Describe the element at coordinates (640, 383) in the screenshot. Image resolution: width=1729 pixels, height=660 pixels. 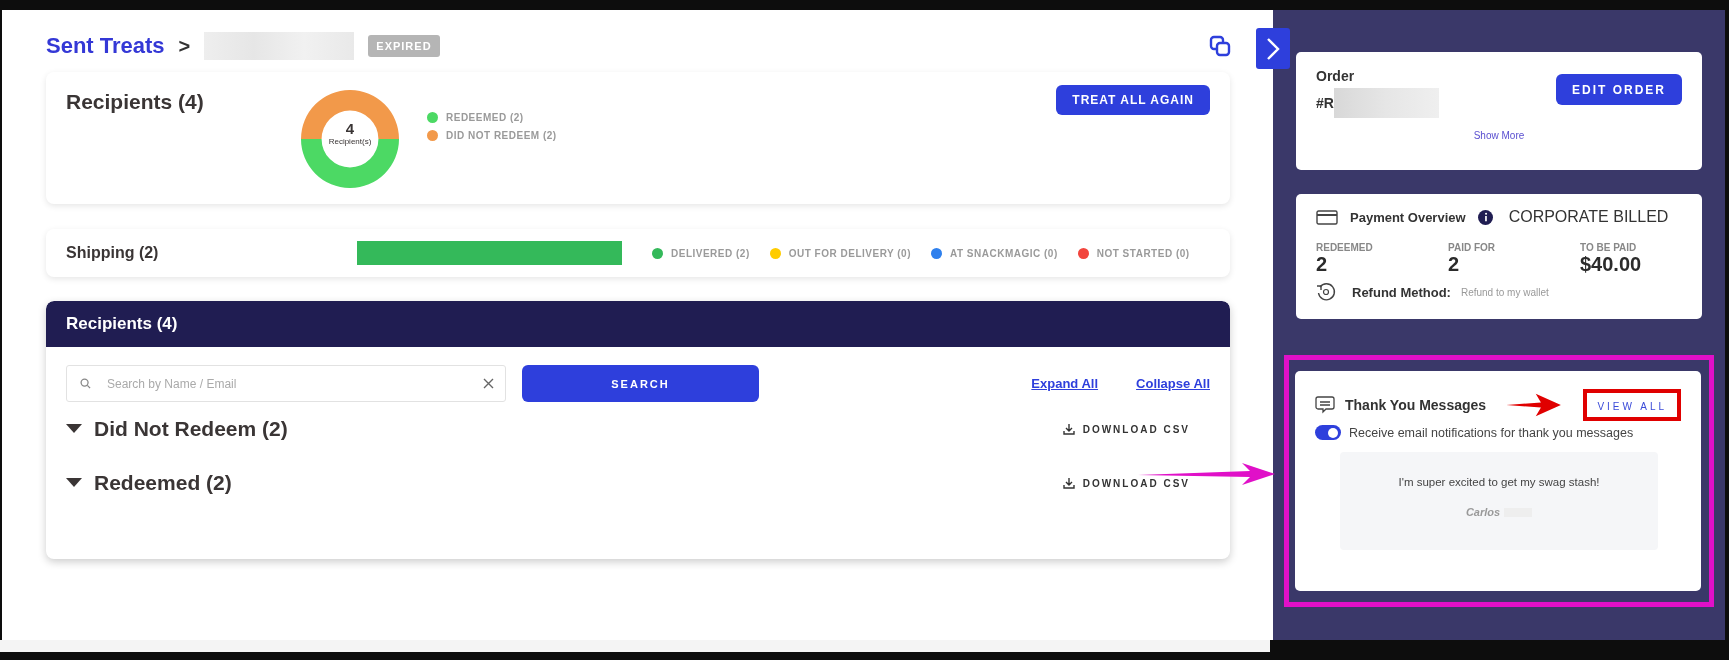
I see `search-button: SEARCH` at that location.